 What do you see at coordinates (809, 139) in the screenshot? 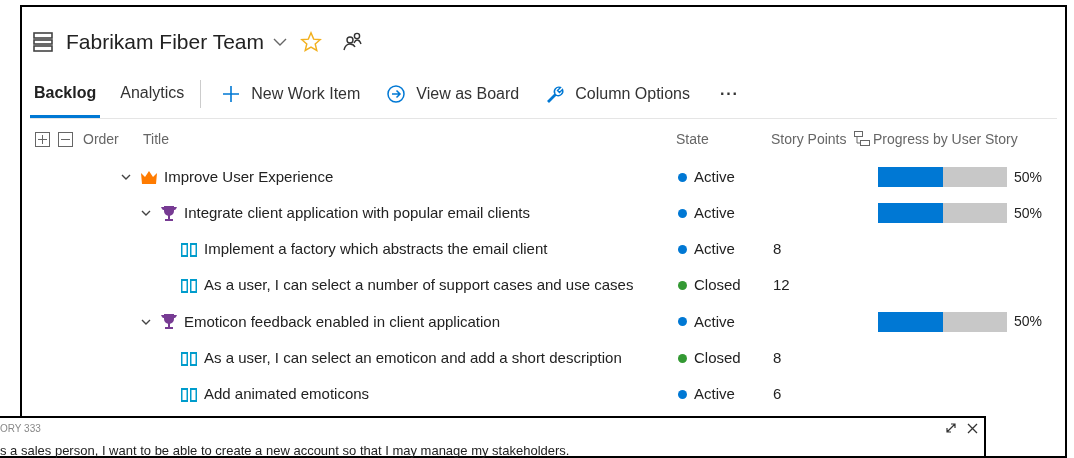
I see `column-header: Story Points` at bounding box center [809, 139].